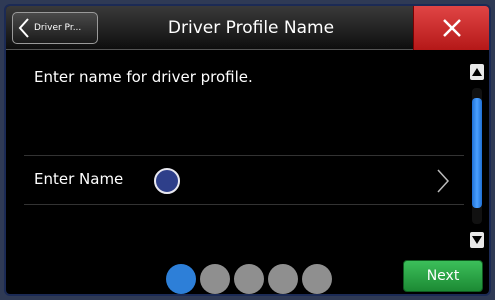  I want to click on arrow-down-icon, so click(477, 240).